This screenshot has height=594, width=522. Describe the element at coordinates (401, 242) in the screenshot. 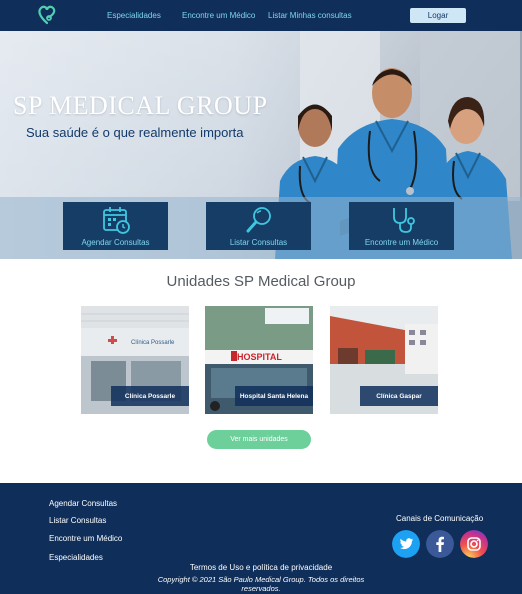

I see `action-card-encontre-label: Encontre um Médico` at that location.